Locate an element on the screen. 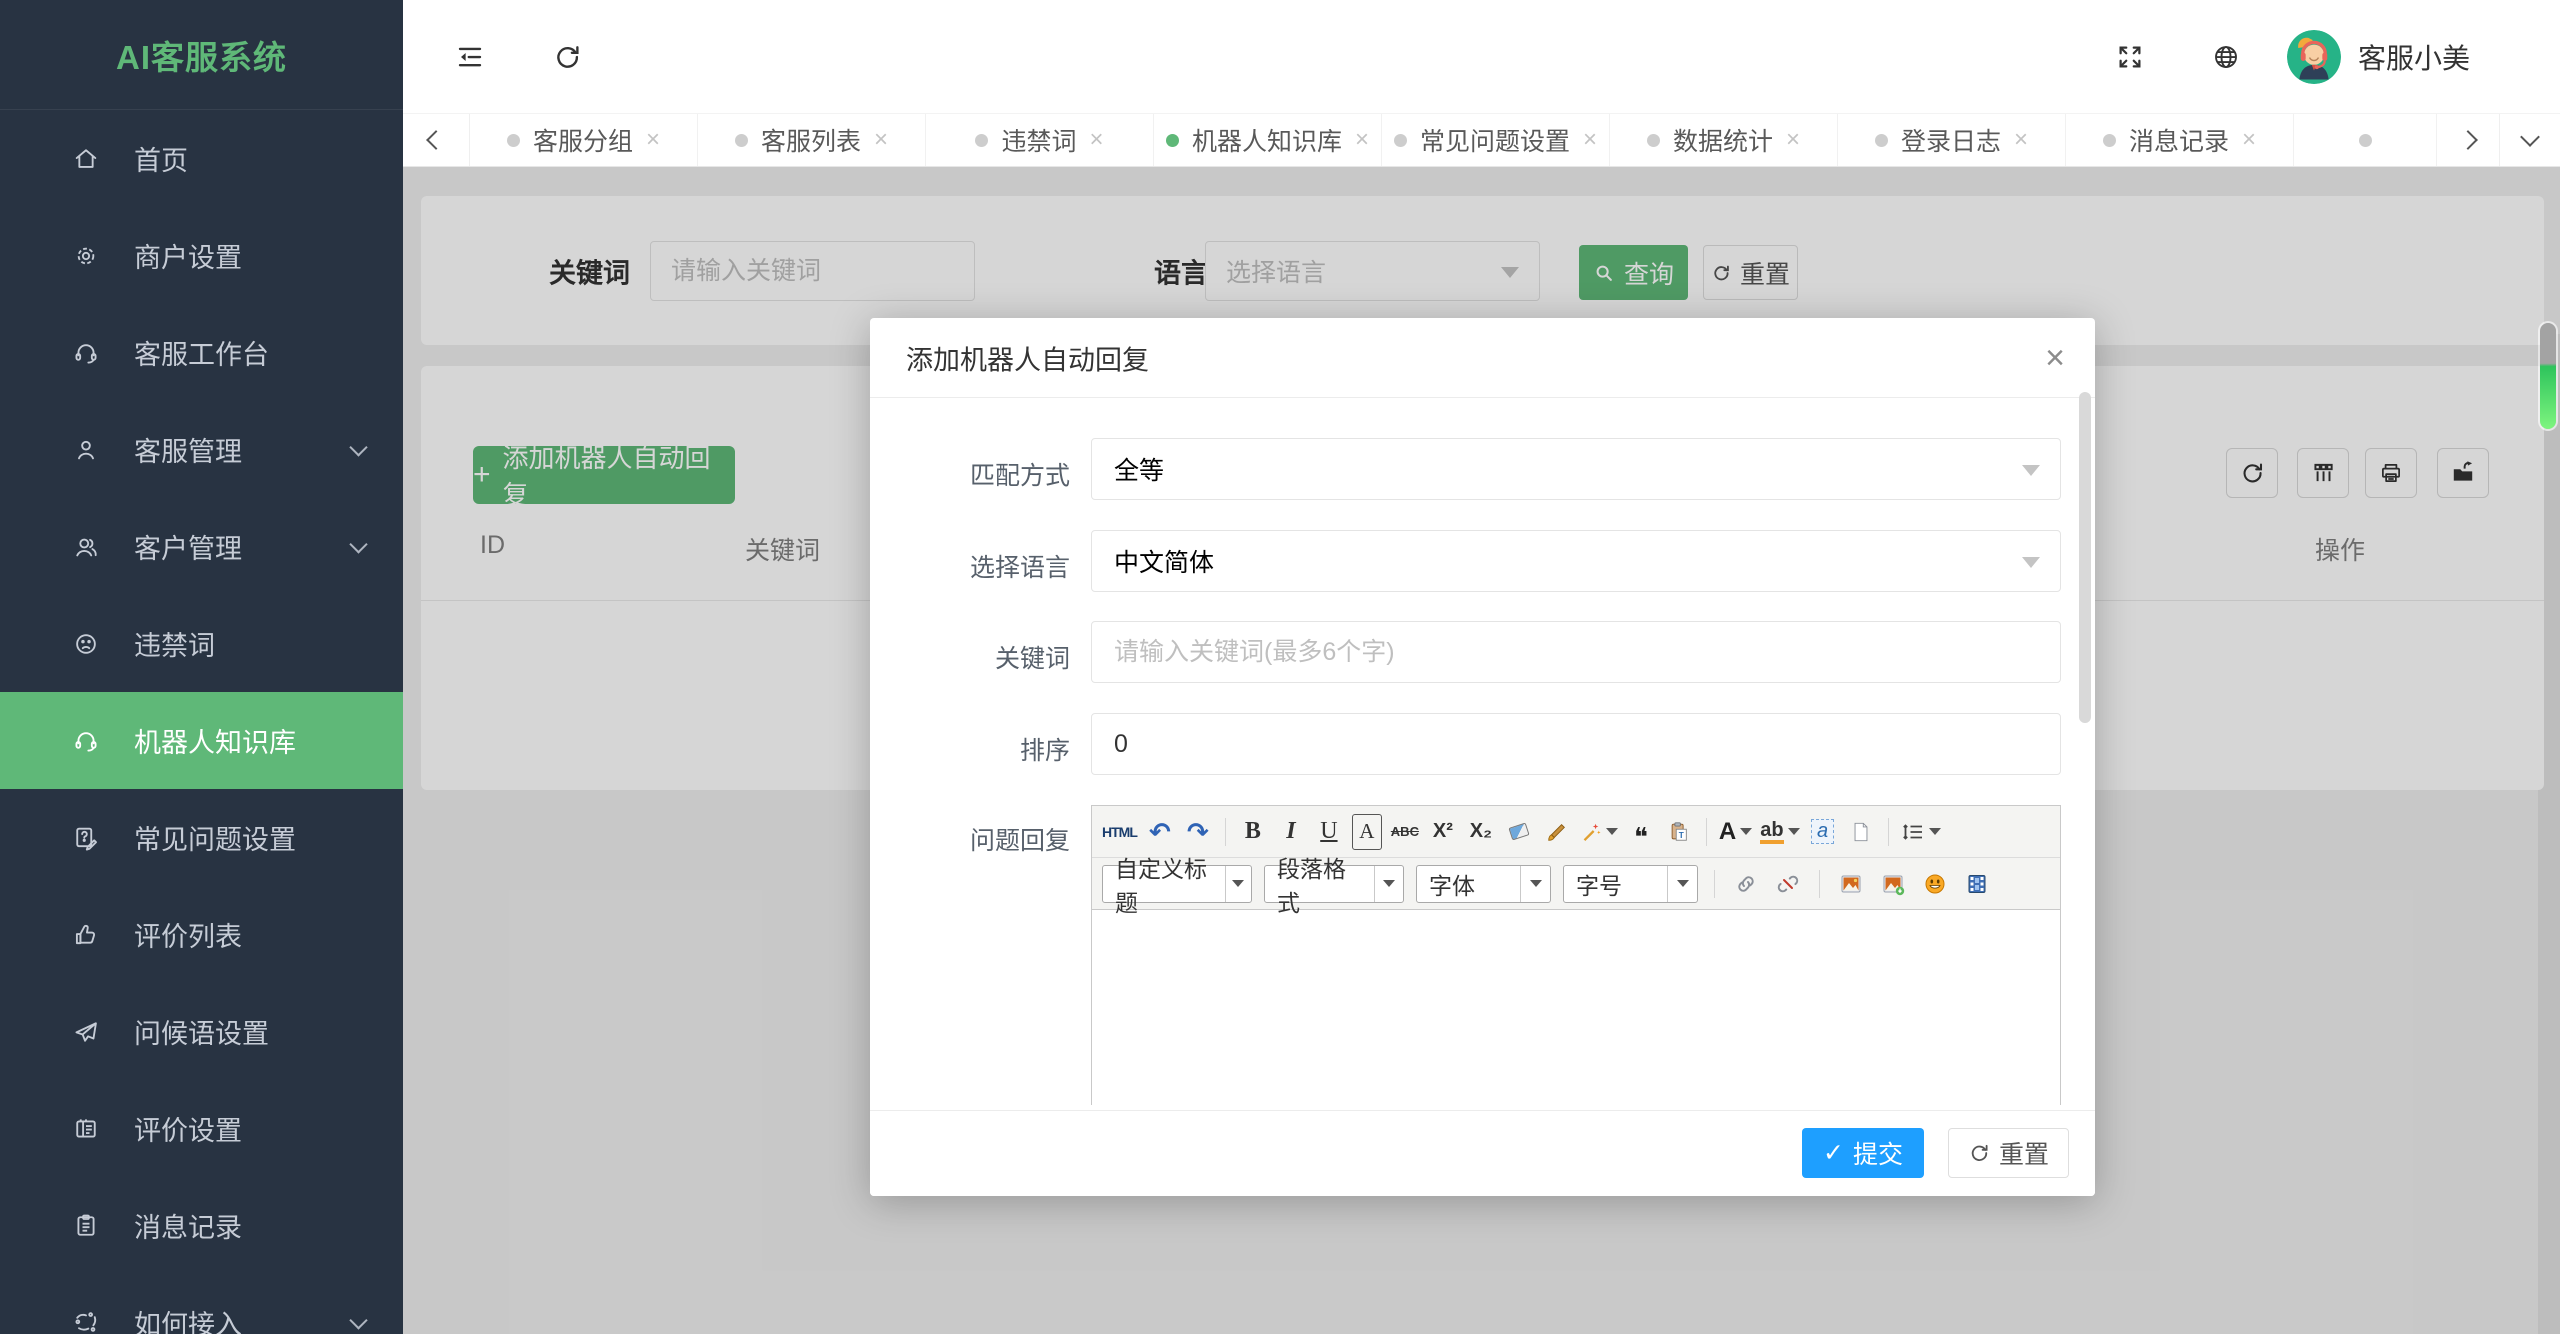  keyword-input is located at coordinates (1576, 652).